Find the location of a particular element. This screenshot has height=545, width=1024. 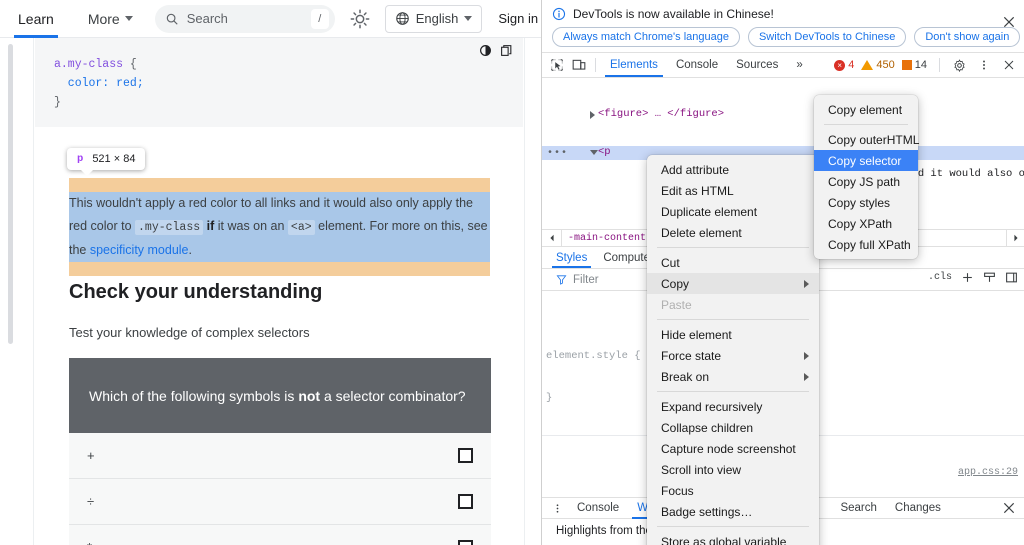

submenu-item-copy-selector: Copy selector is located at coordinates (866, 160).